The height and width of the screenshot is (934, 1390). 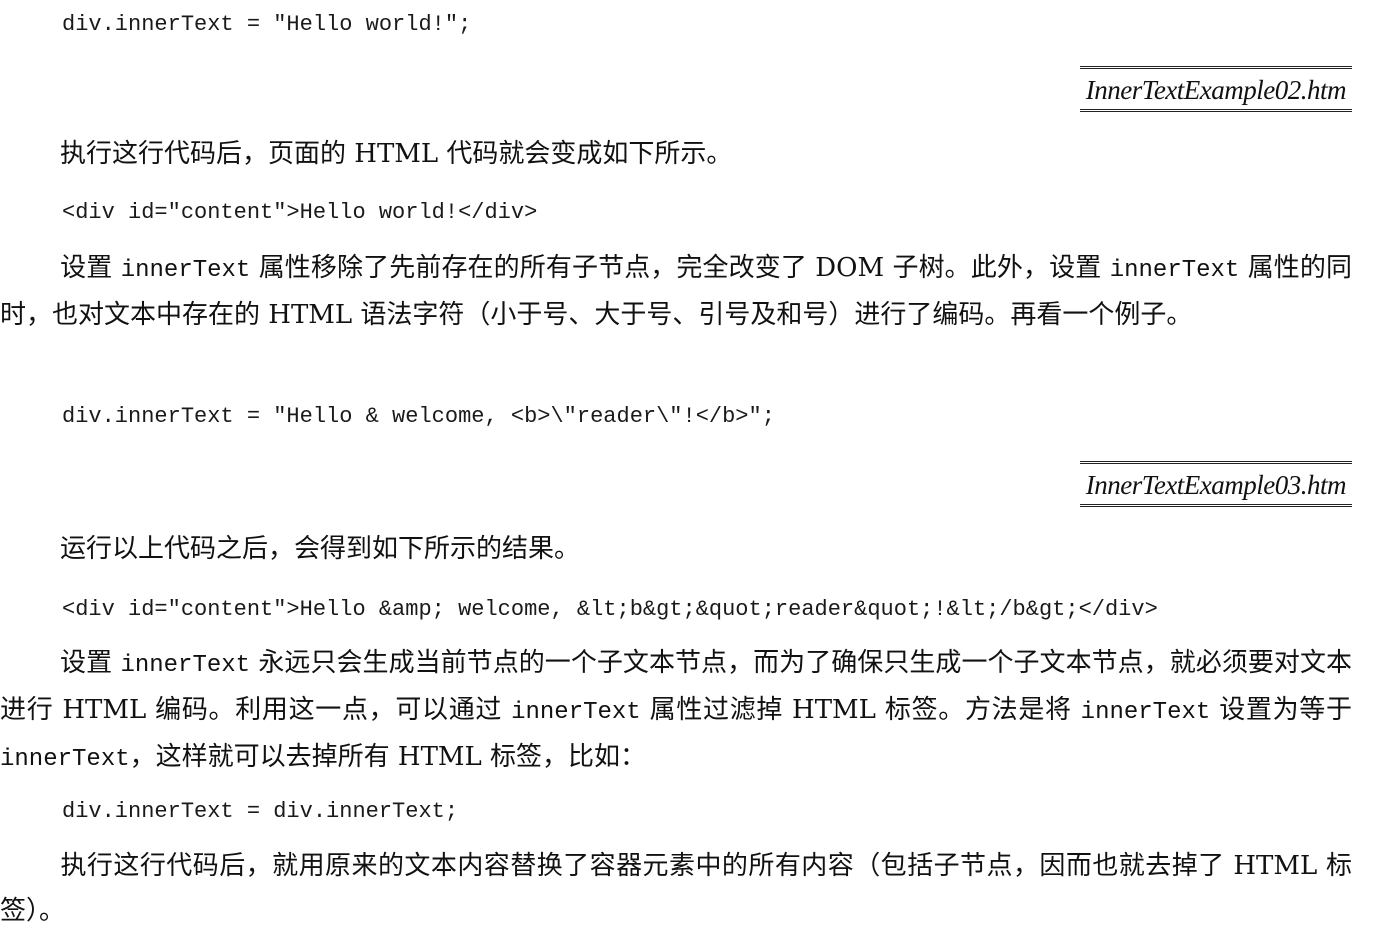 What do you see at coordinates (65, 759) in the screenshot?
I see `paragraph-4-code-4: innerText` at bounding box center [65, 759].